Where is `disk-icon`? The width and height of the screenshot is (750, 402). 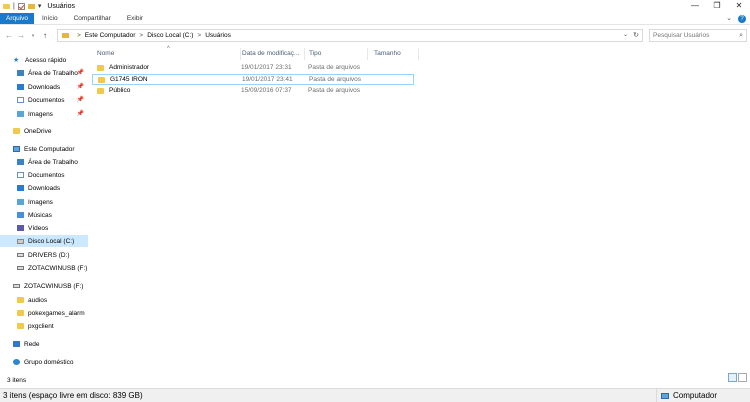
disk-icon is located at coordinates (20, 241).